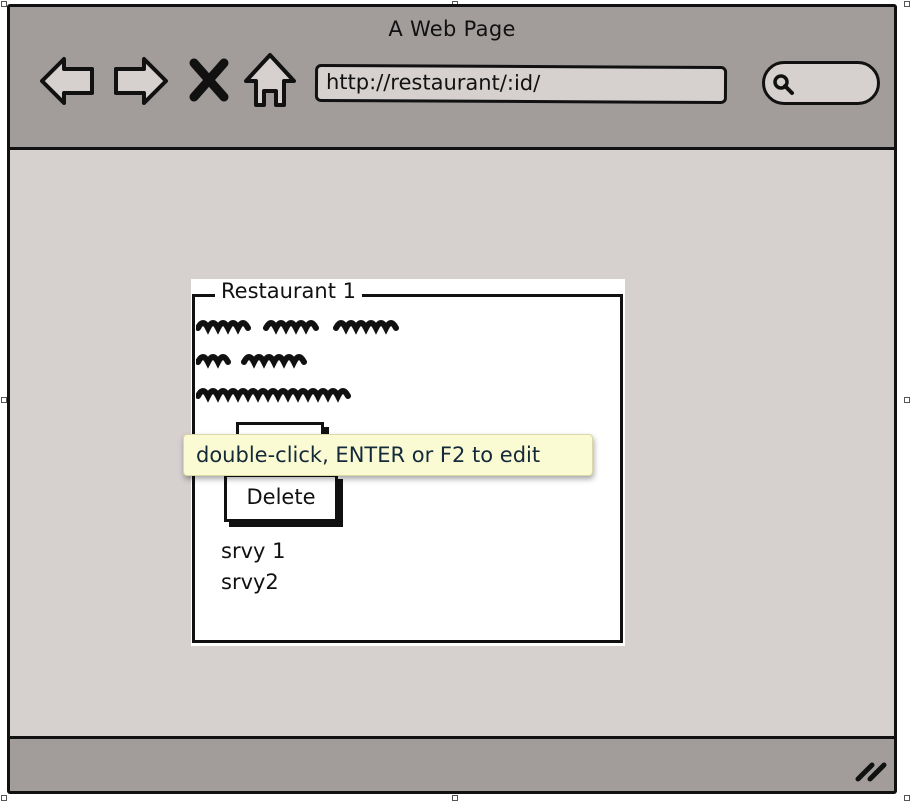  What do you see at coordinates (270, 81) in the screenshot?
I see `home-icon` at bounding box center [270, 81].